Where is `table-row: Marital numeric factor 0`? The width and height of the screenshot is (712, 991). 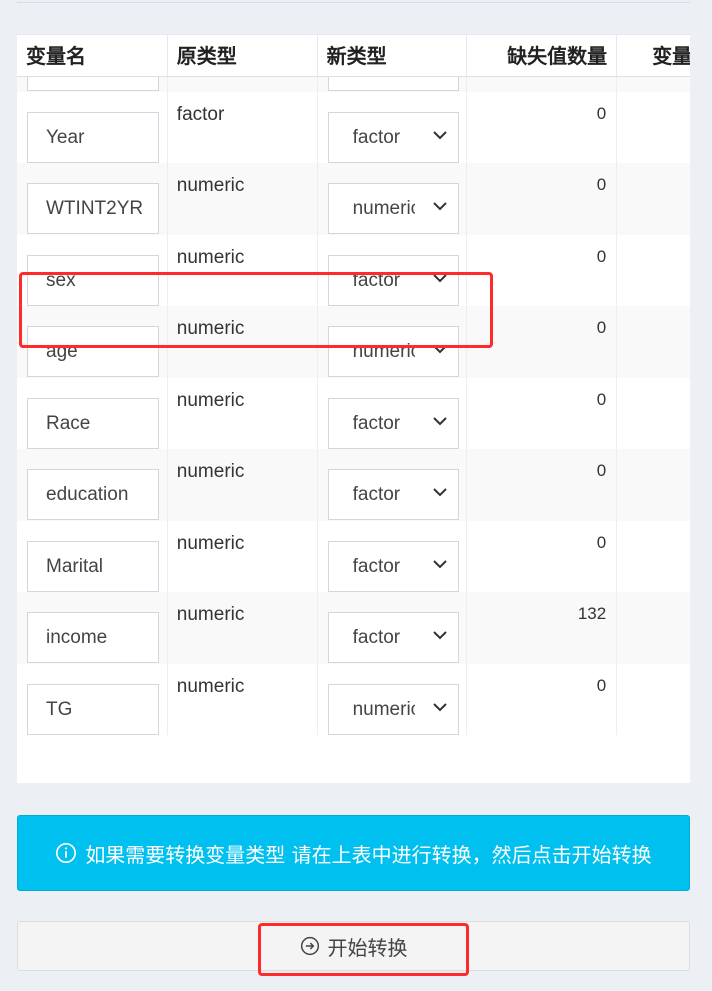
table-row: Marital numeric factor 0 is located at coordinates (353, 556).